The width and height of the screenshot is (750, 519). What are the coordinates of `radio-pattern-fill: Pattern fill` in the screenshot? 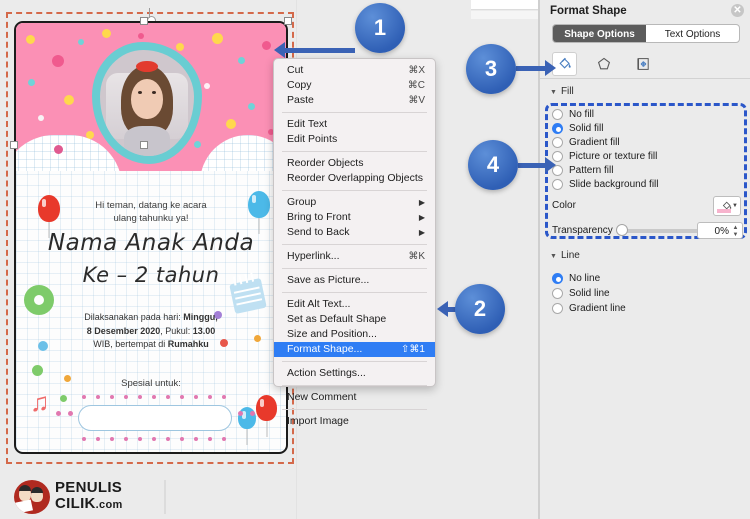 It's located at (582, 170).